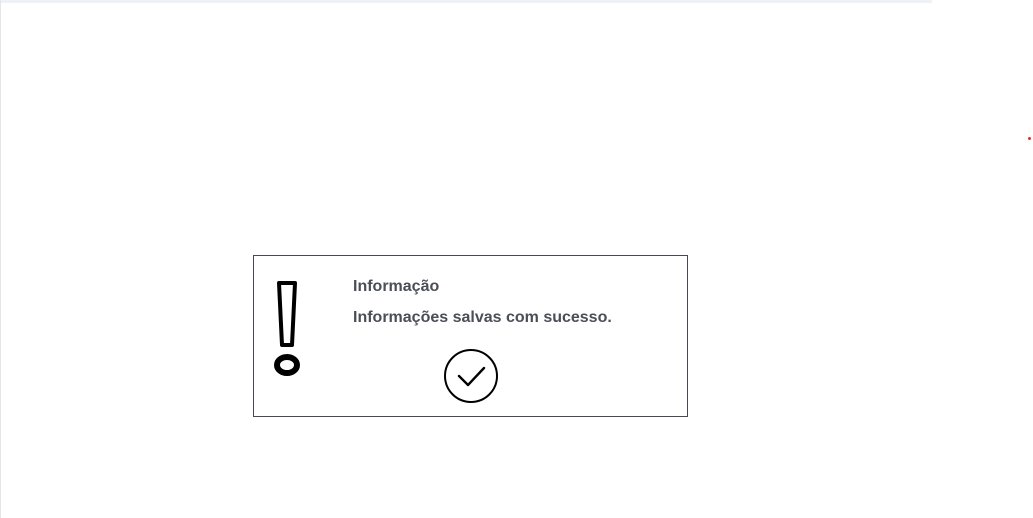 The height and width of the screenshot is (518, 1033). Describe the element at coordinates (0, 259) in the screenshot. I see `left-border` at that location.